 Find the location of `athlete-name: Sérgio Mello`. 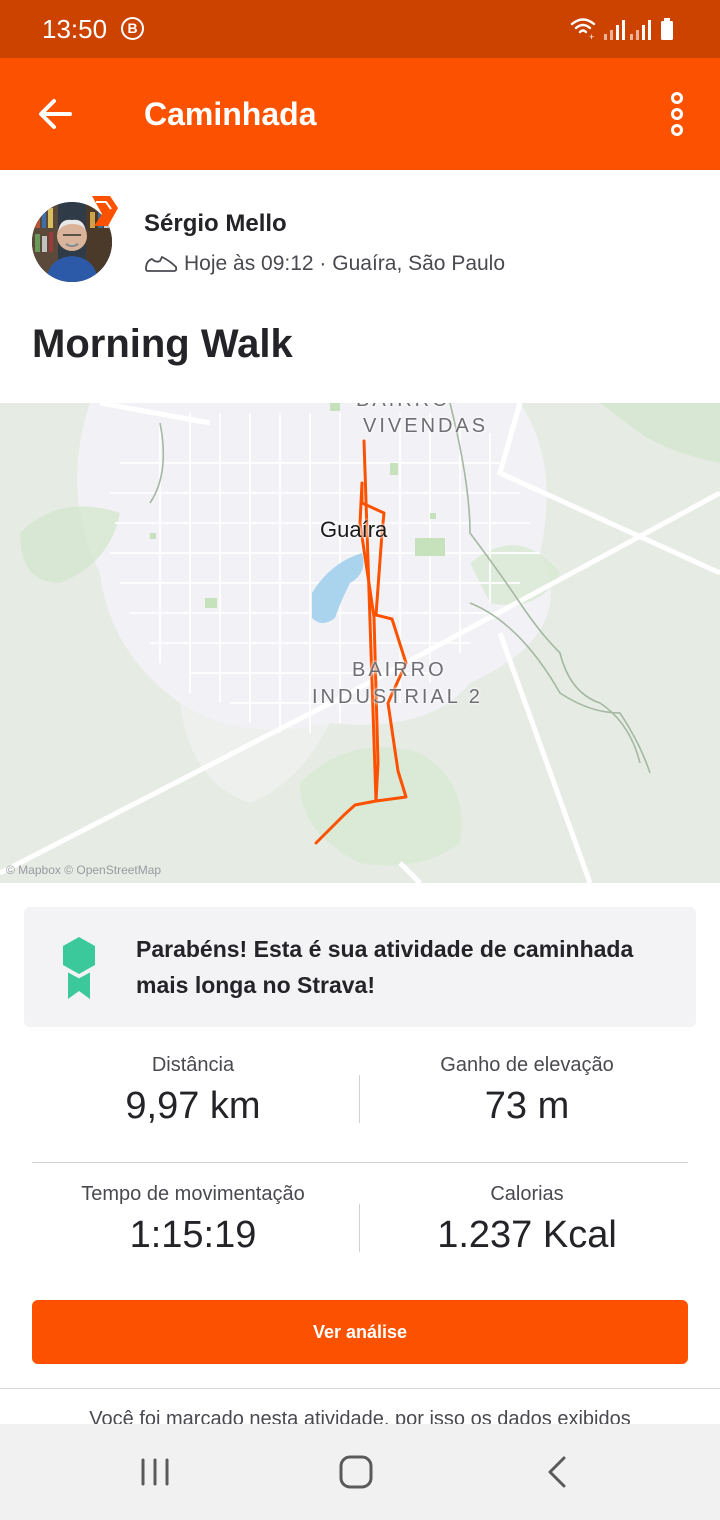

athlete-name: Sérgio Mello is located at coordinates (215, 224).